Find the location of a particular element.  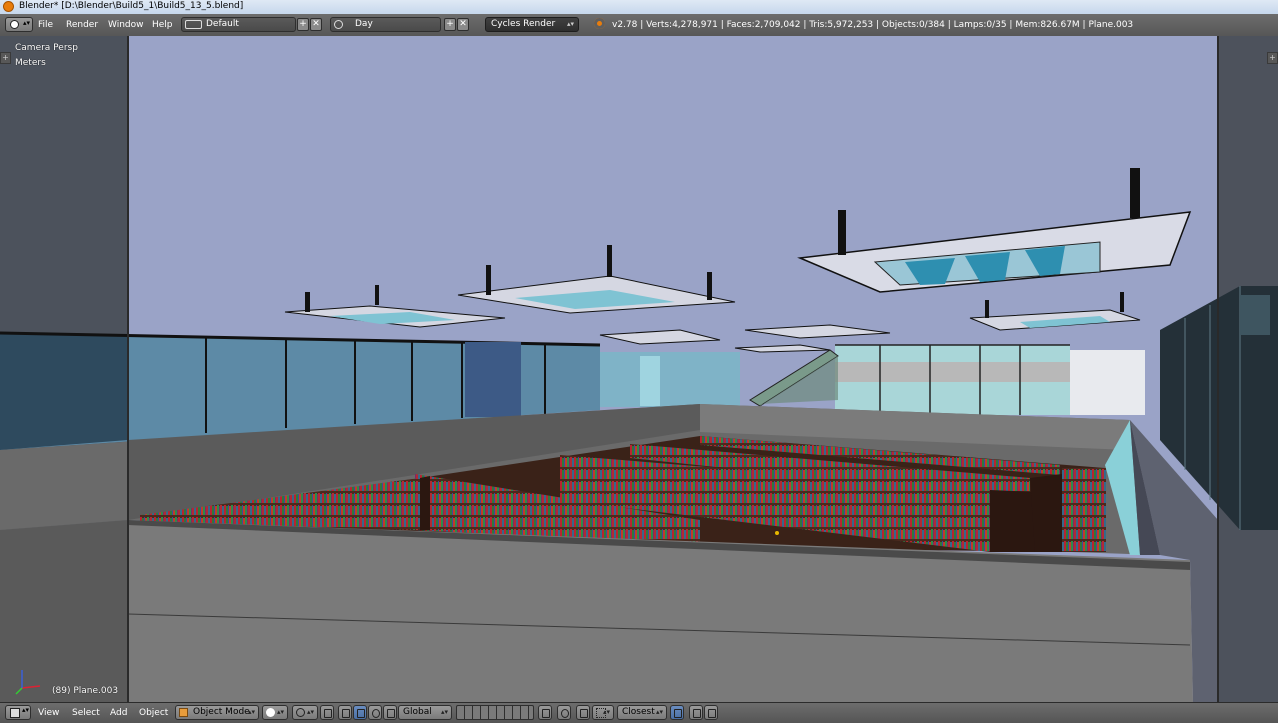

view3d-editor-icon is located at coordinates (15, 713).